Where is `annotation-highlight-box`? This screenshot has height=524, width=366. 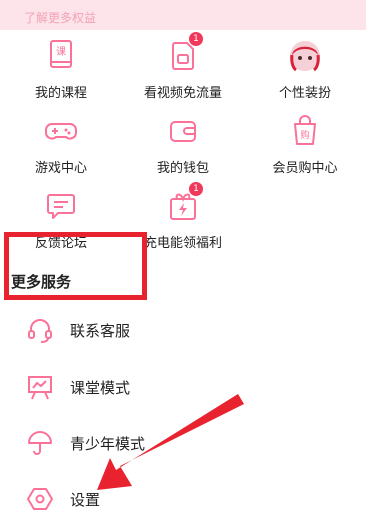 annotation-highlight-box is located at coordinates (75, 266).